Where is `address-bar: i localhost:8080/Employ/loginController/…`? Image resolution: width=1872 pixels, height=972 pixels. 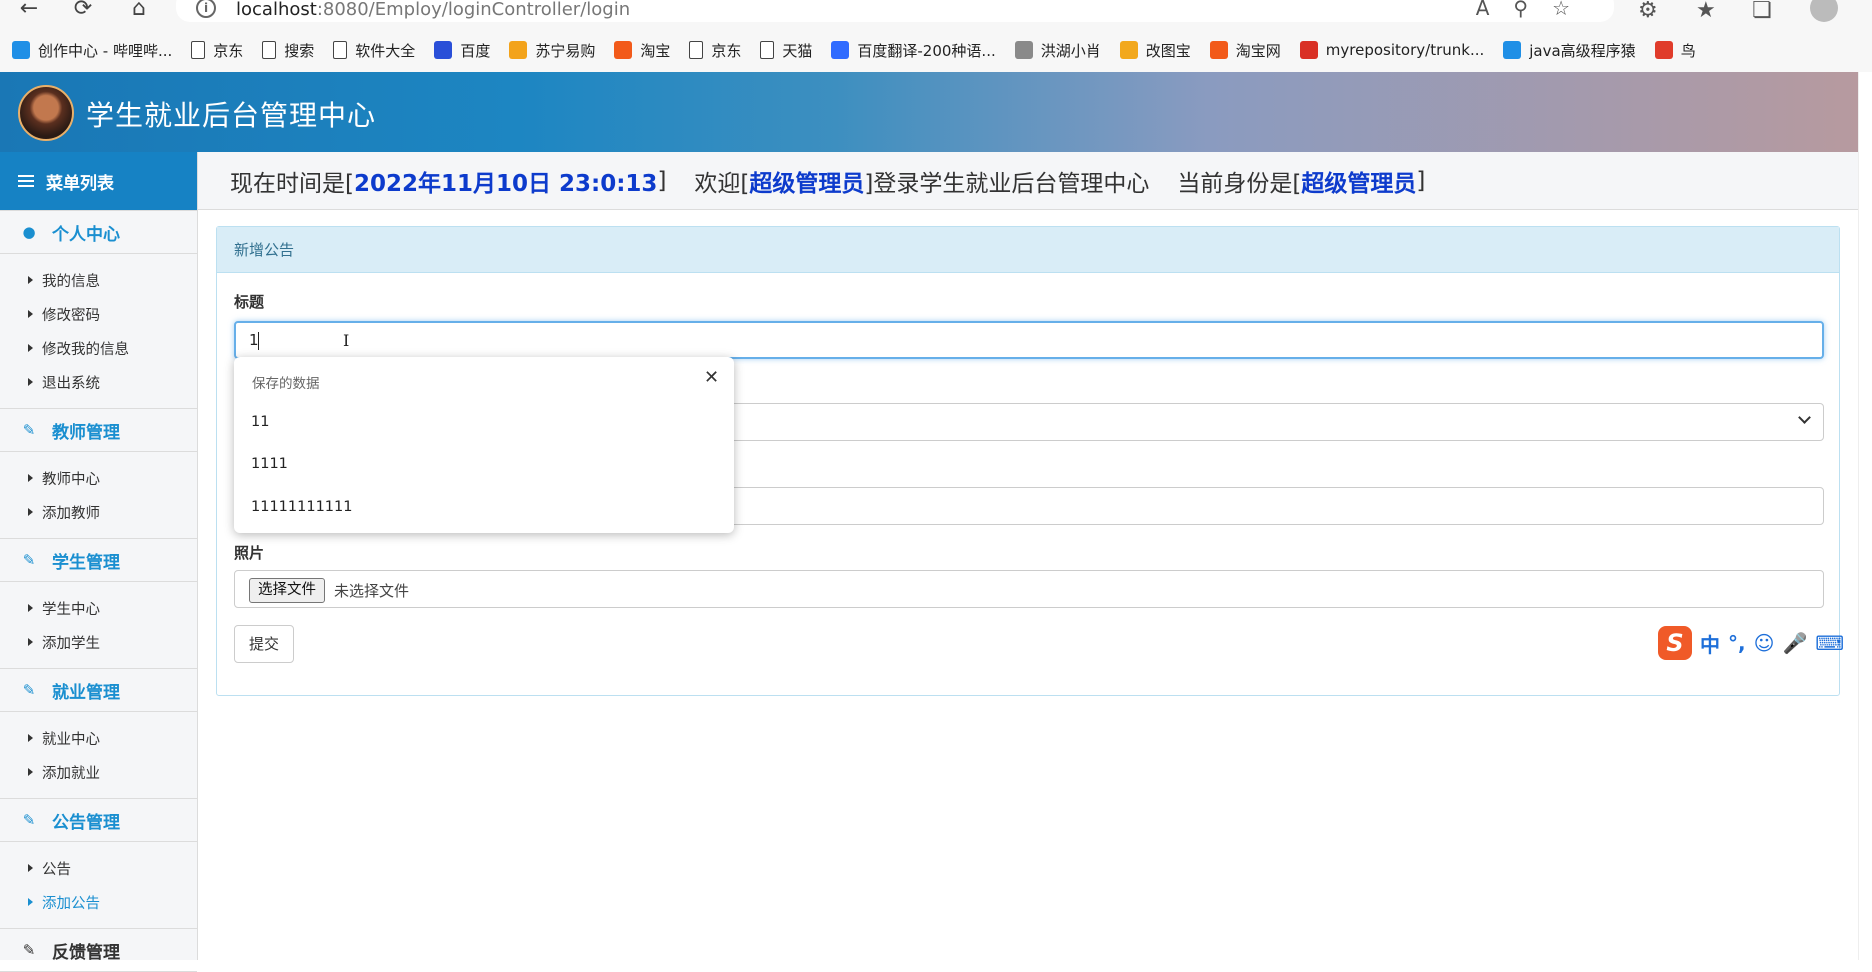 address-bar: i localhost:8080/Employ/loginController/… is located at coordinates (895, 11).